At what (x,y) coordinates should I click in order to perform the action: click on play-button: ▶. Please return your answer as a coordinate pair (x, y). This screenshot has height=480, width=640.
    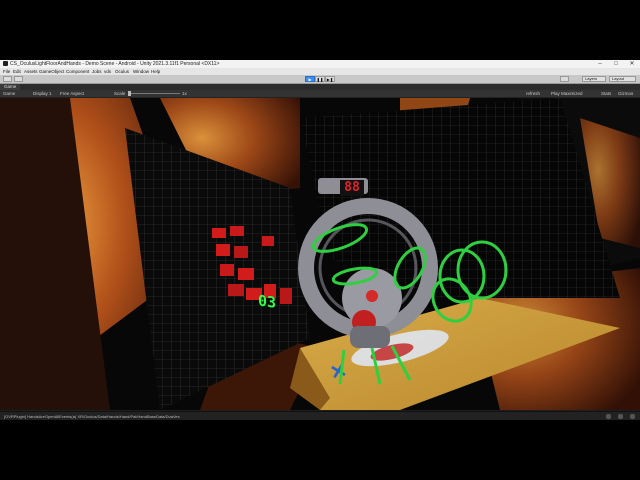
    Looking at the image, I should click on (310, 79).